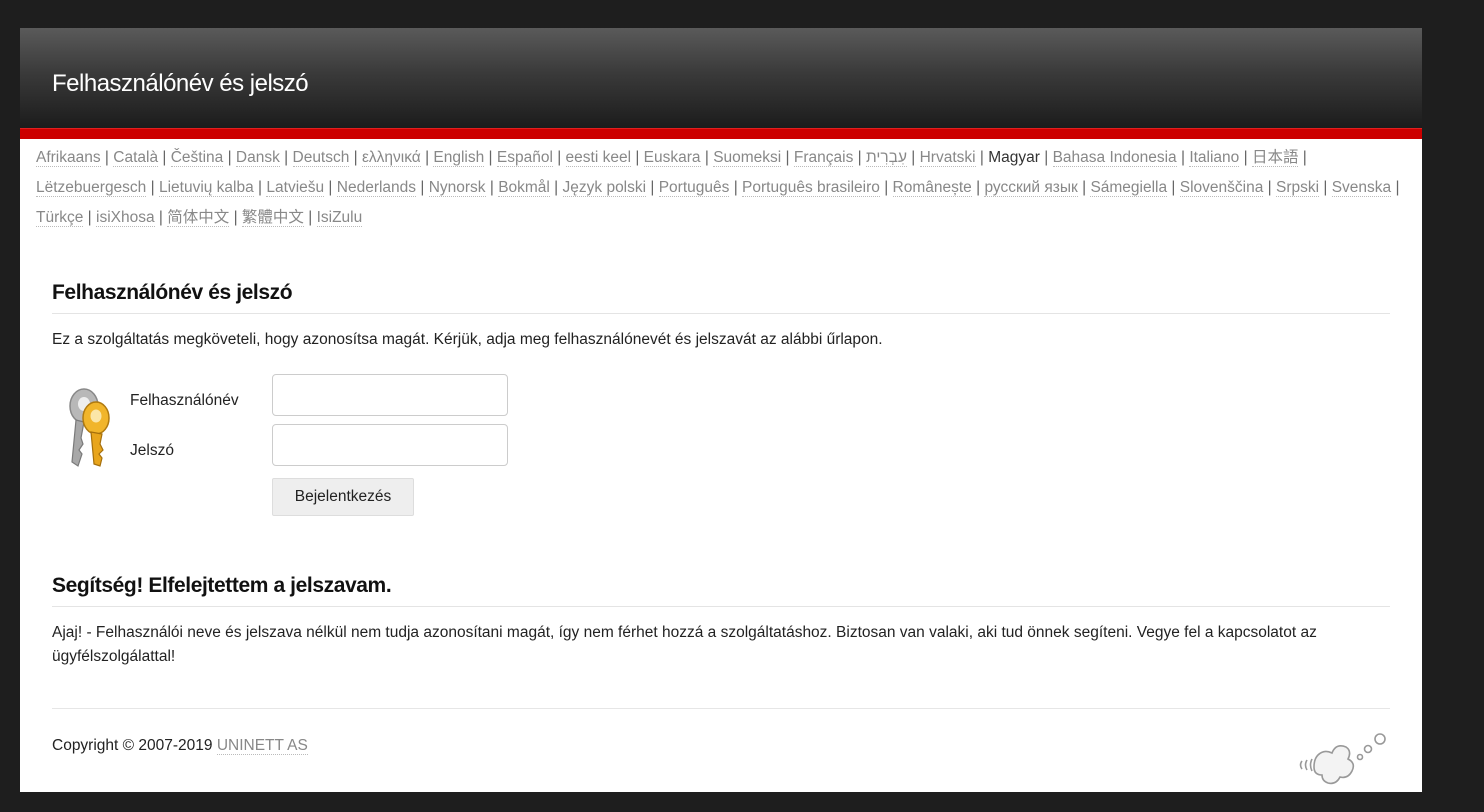 Image resolution: width=1484 pixels, height=812 pixels. I want to click on language-link: isiXhosa, so click(125, 218).